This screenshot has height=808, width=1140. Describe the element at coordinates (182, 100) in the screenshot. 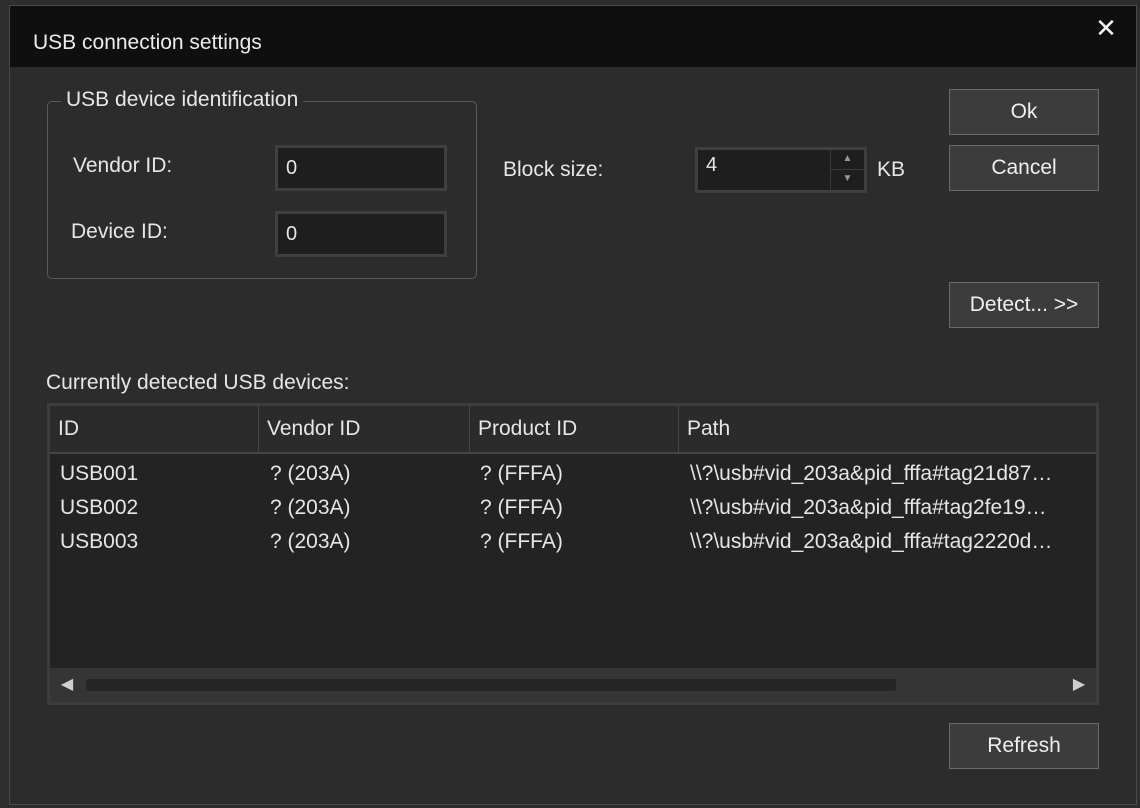

I see `group-legend: USB device identification` at that location.